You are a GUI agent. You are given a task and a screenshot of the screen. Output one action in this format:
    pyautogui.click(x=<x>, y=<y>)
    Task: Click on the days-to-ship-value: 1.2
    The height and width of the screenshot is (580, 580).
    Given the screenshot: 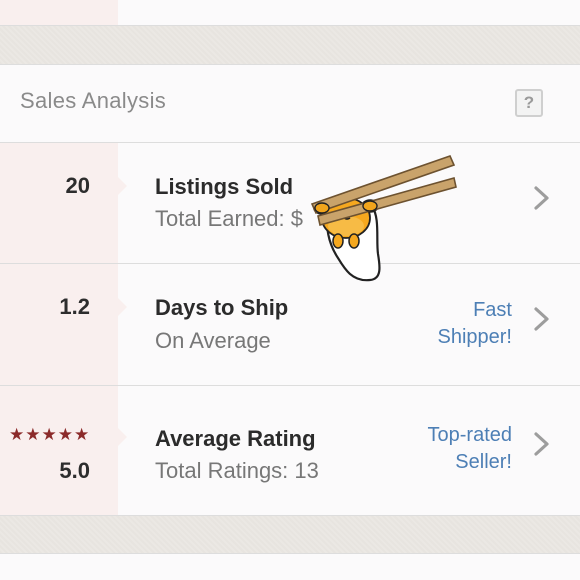 What is the action you would take?
    pyautogui.click(x=74, y=306)
    